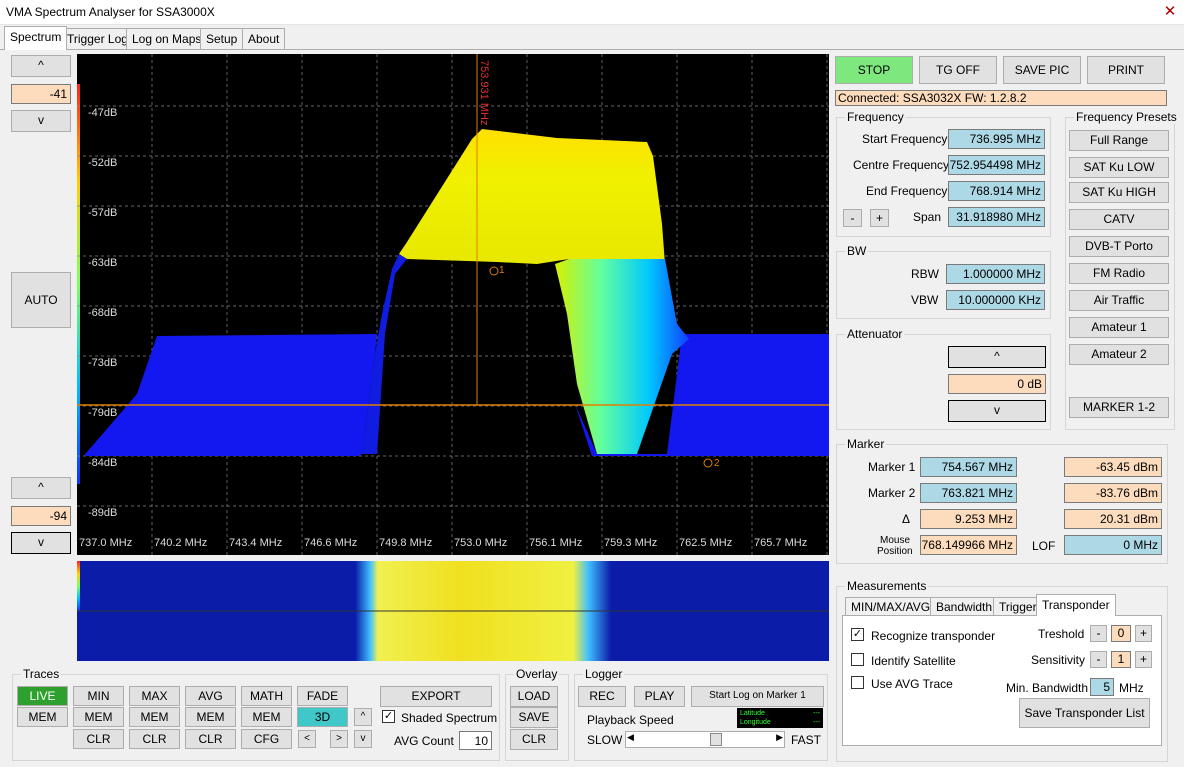  Describe the element at coordinates (705, 739) in the screenshot. I see `playback-speed-slider: ◀ ▶` at that location.